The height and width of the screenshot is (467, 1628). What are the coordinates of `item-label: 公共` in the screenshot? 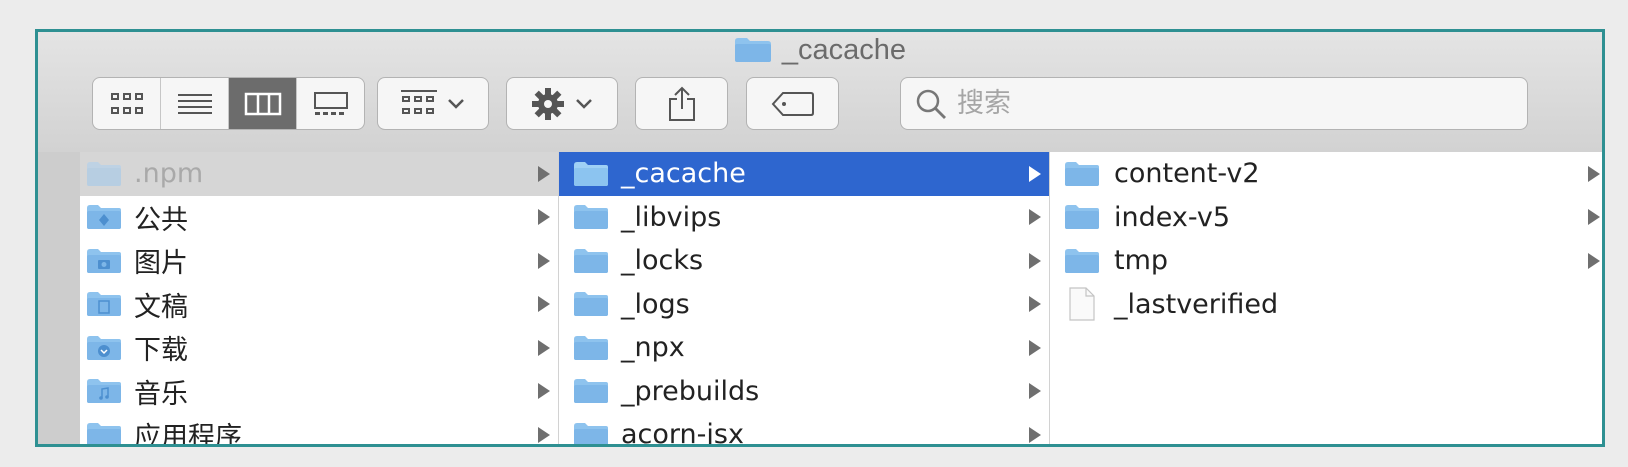 It's located at (161, 220).